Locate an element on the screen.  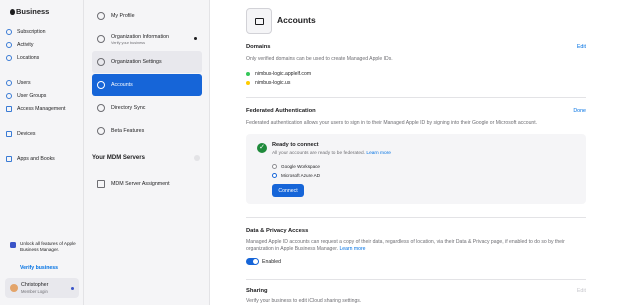
subnav-item-organization-settings: Organization Settings is located at coordinates (147, 62).